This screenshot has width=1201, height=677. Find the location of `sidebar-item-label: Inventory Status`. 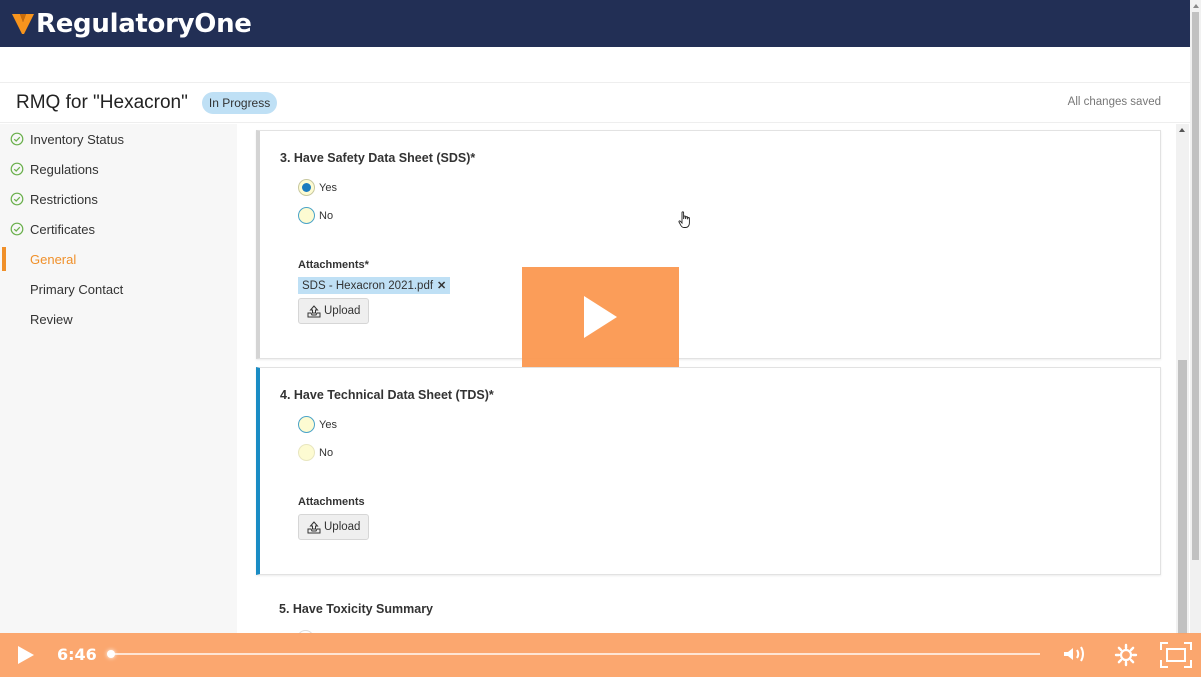

sidebar-item-label: Inventory Status is located at coordinates (77, 139).